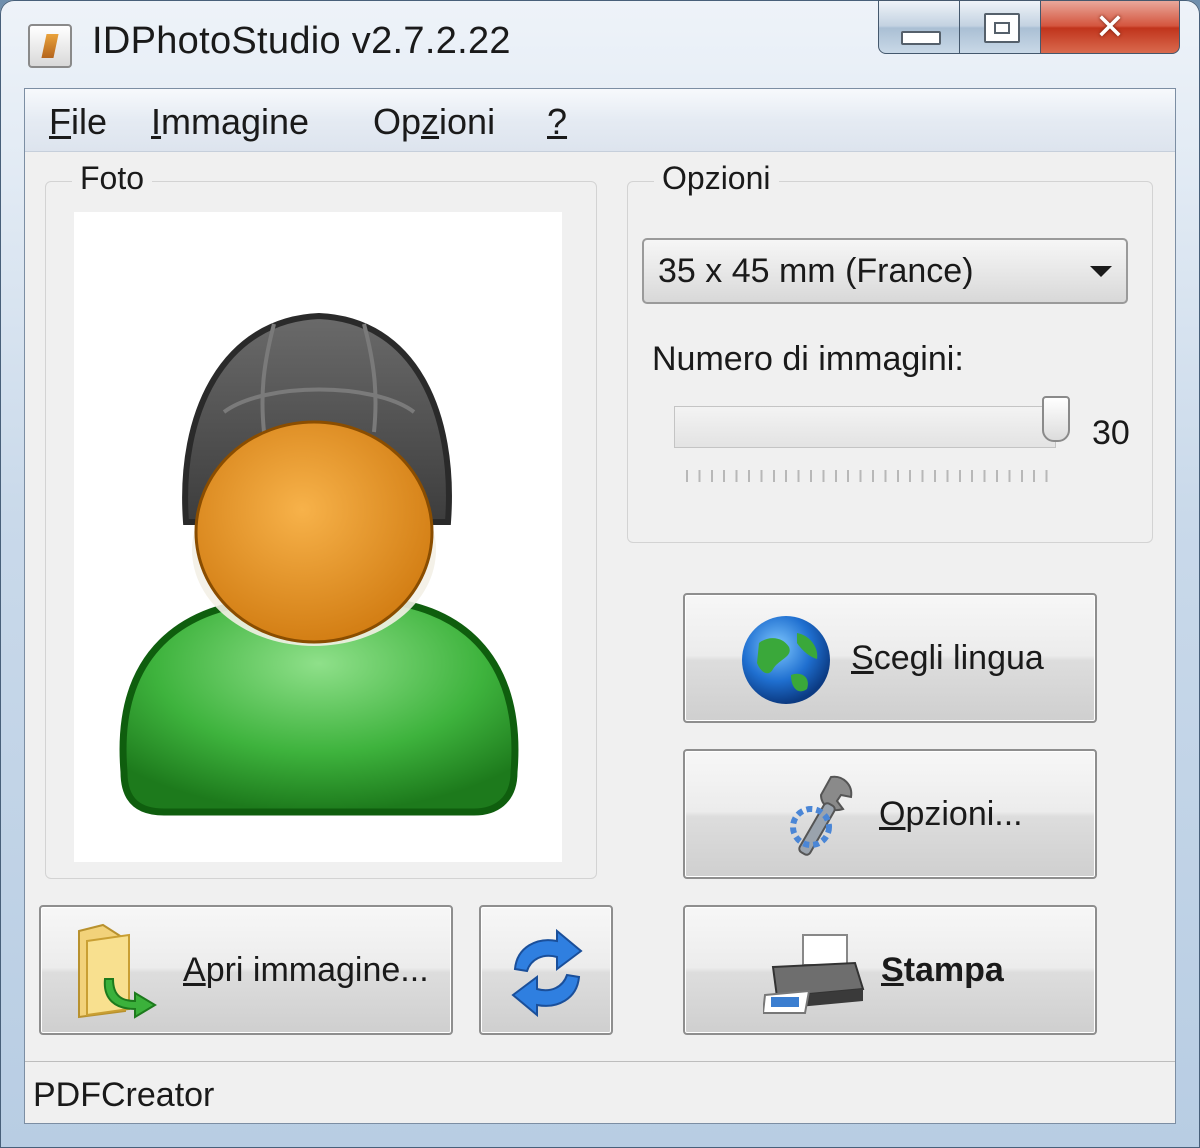 This screenshot has width=1200, height=1148. I want to click on choose-language-button: Scegli lingua, so click(890, 658).